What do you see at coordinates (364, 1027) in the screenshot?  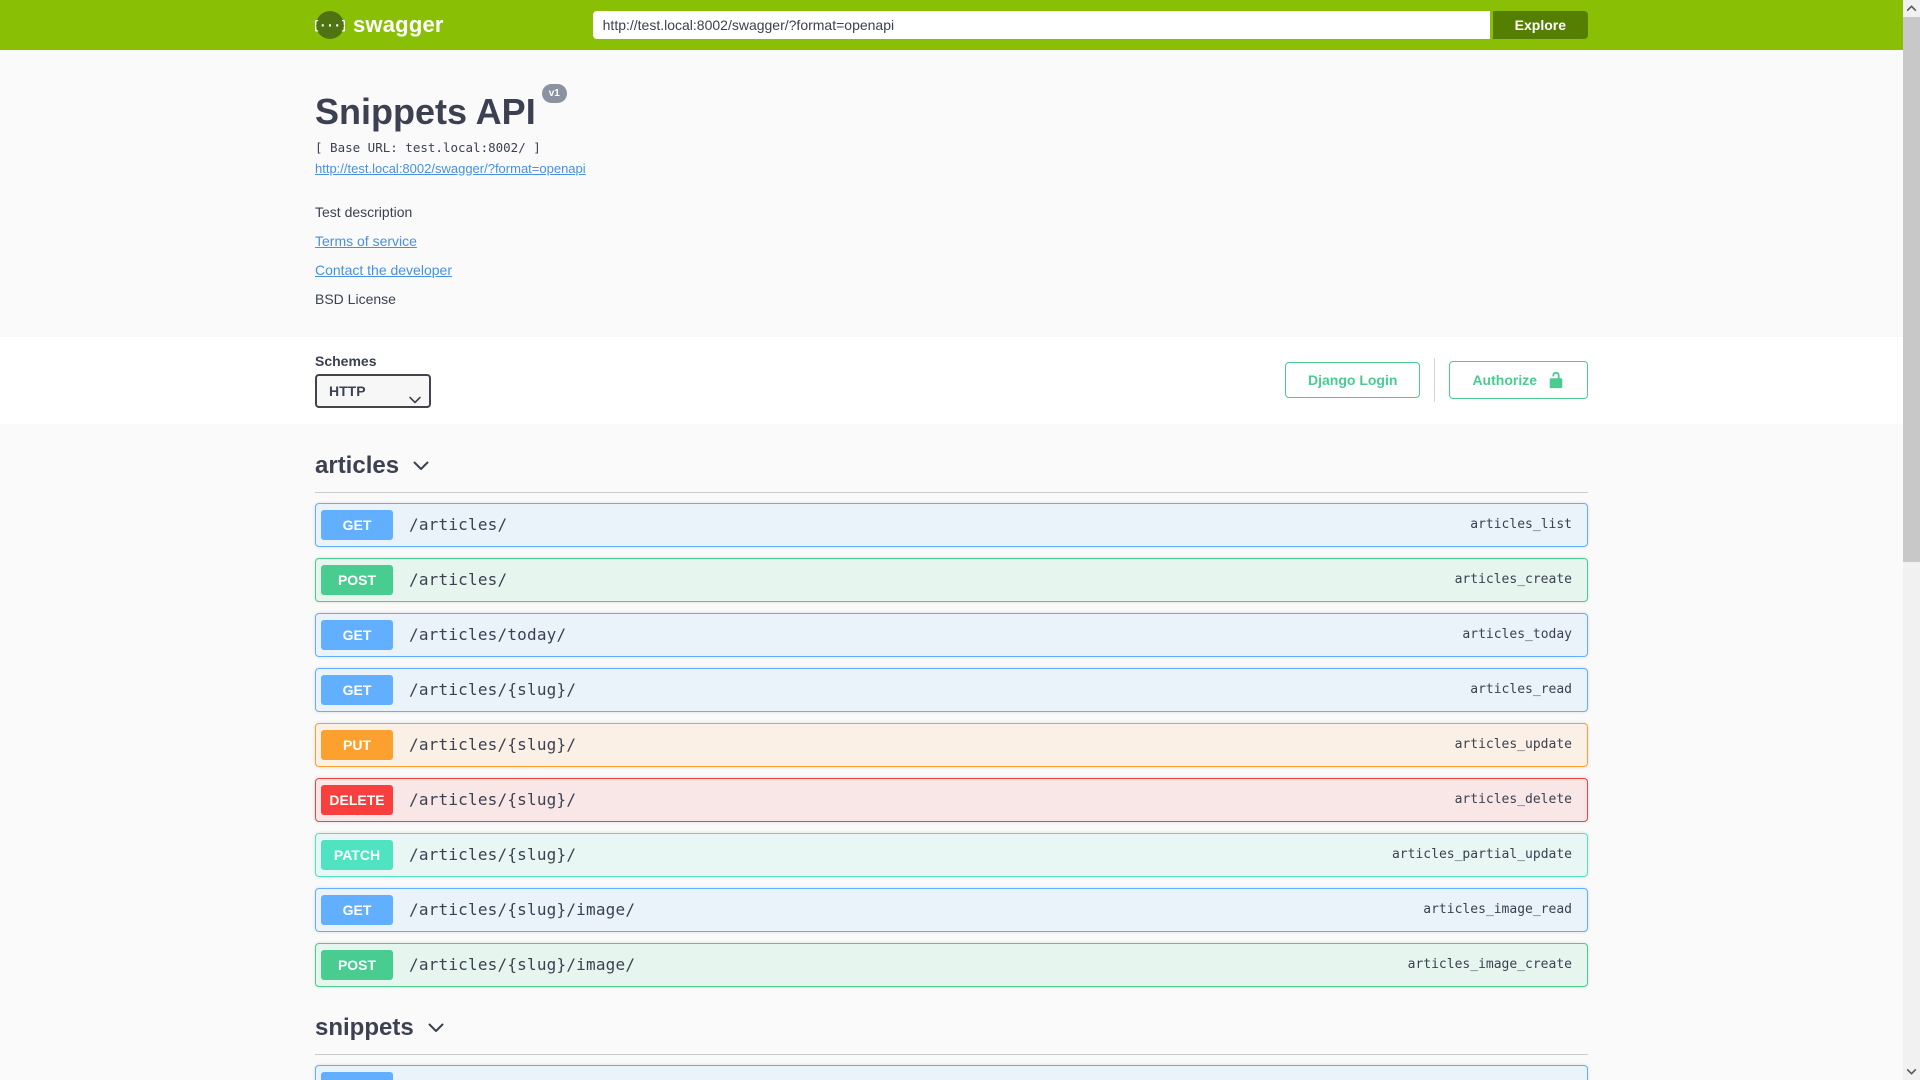 I see `section-tag-label: snippets` at bounding box center [364, 1027].